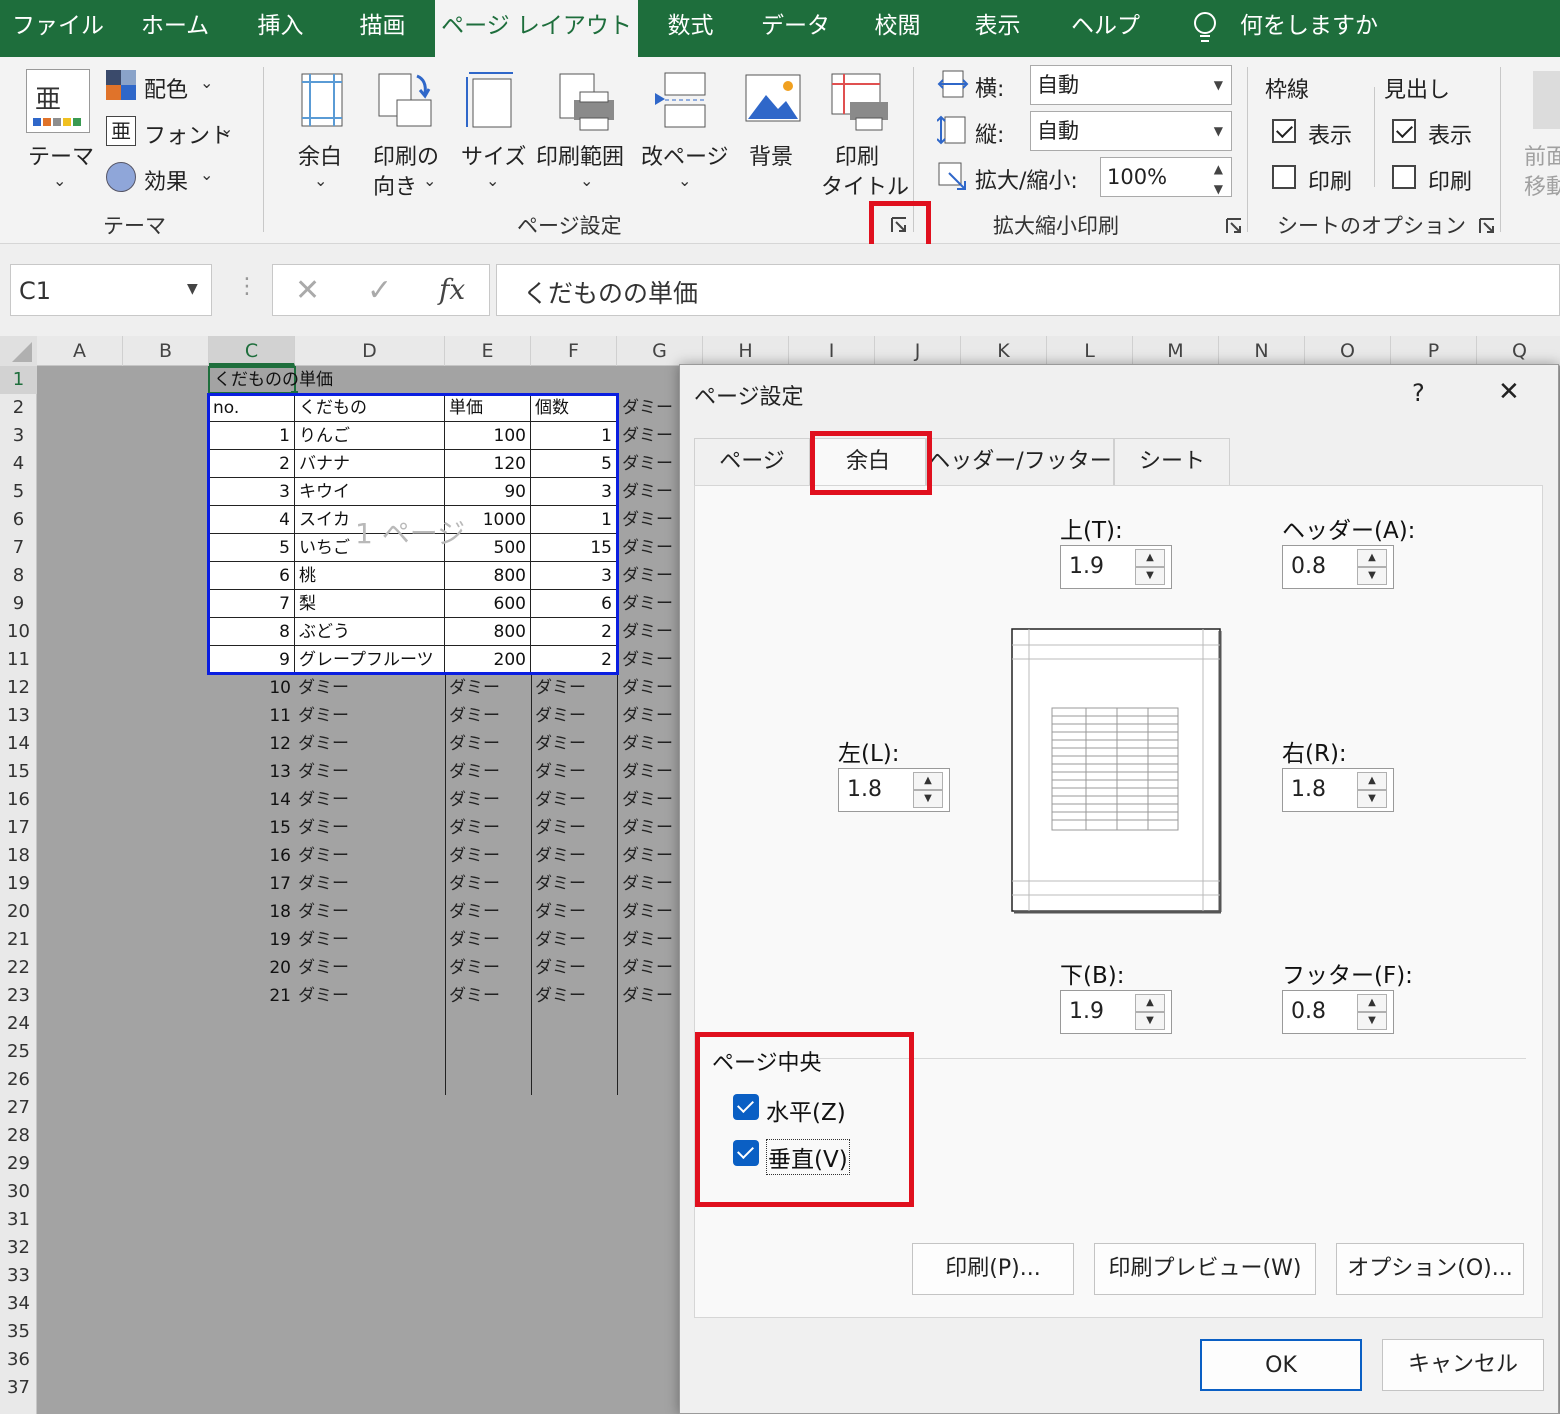 This screenshot has height=1414, width=1560. Describe the element at coordinates (18, 1220) in the screenshot. I see `row-header: 31` at that location.